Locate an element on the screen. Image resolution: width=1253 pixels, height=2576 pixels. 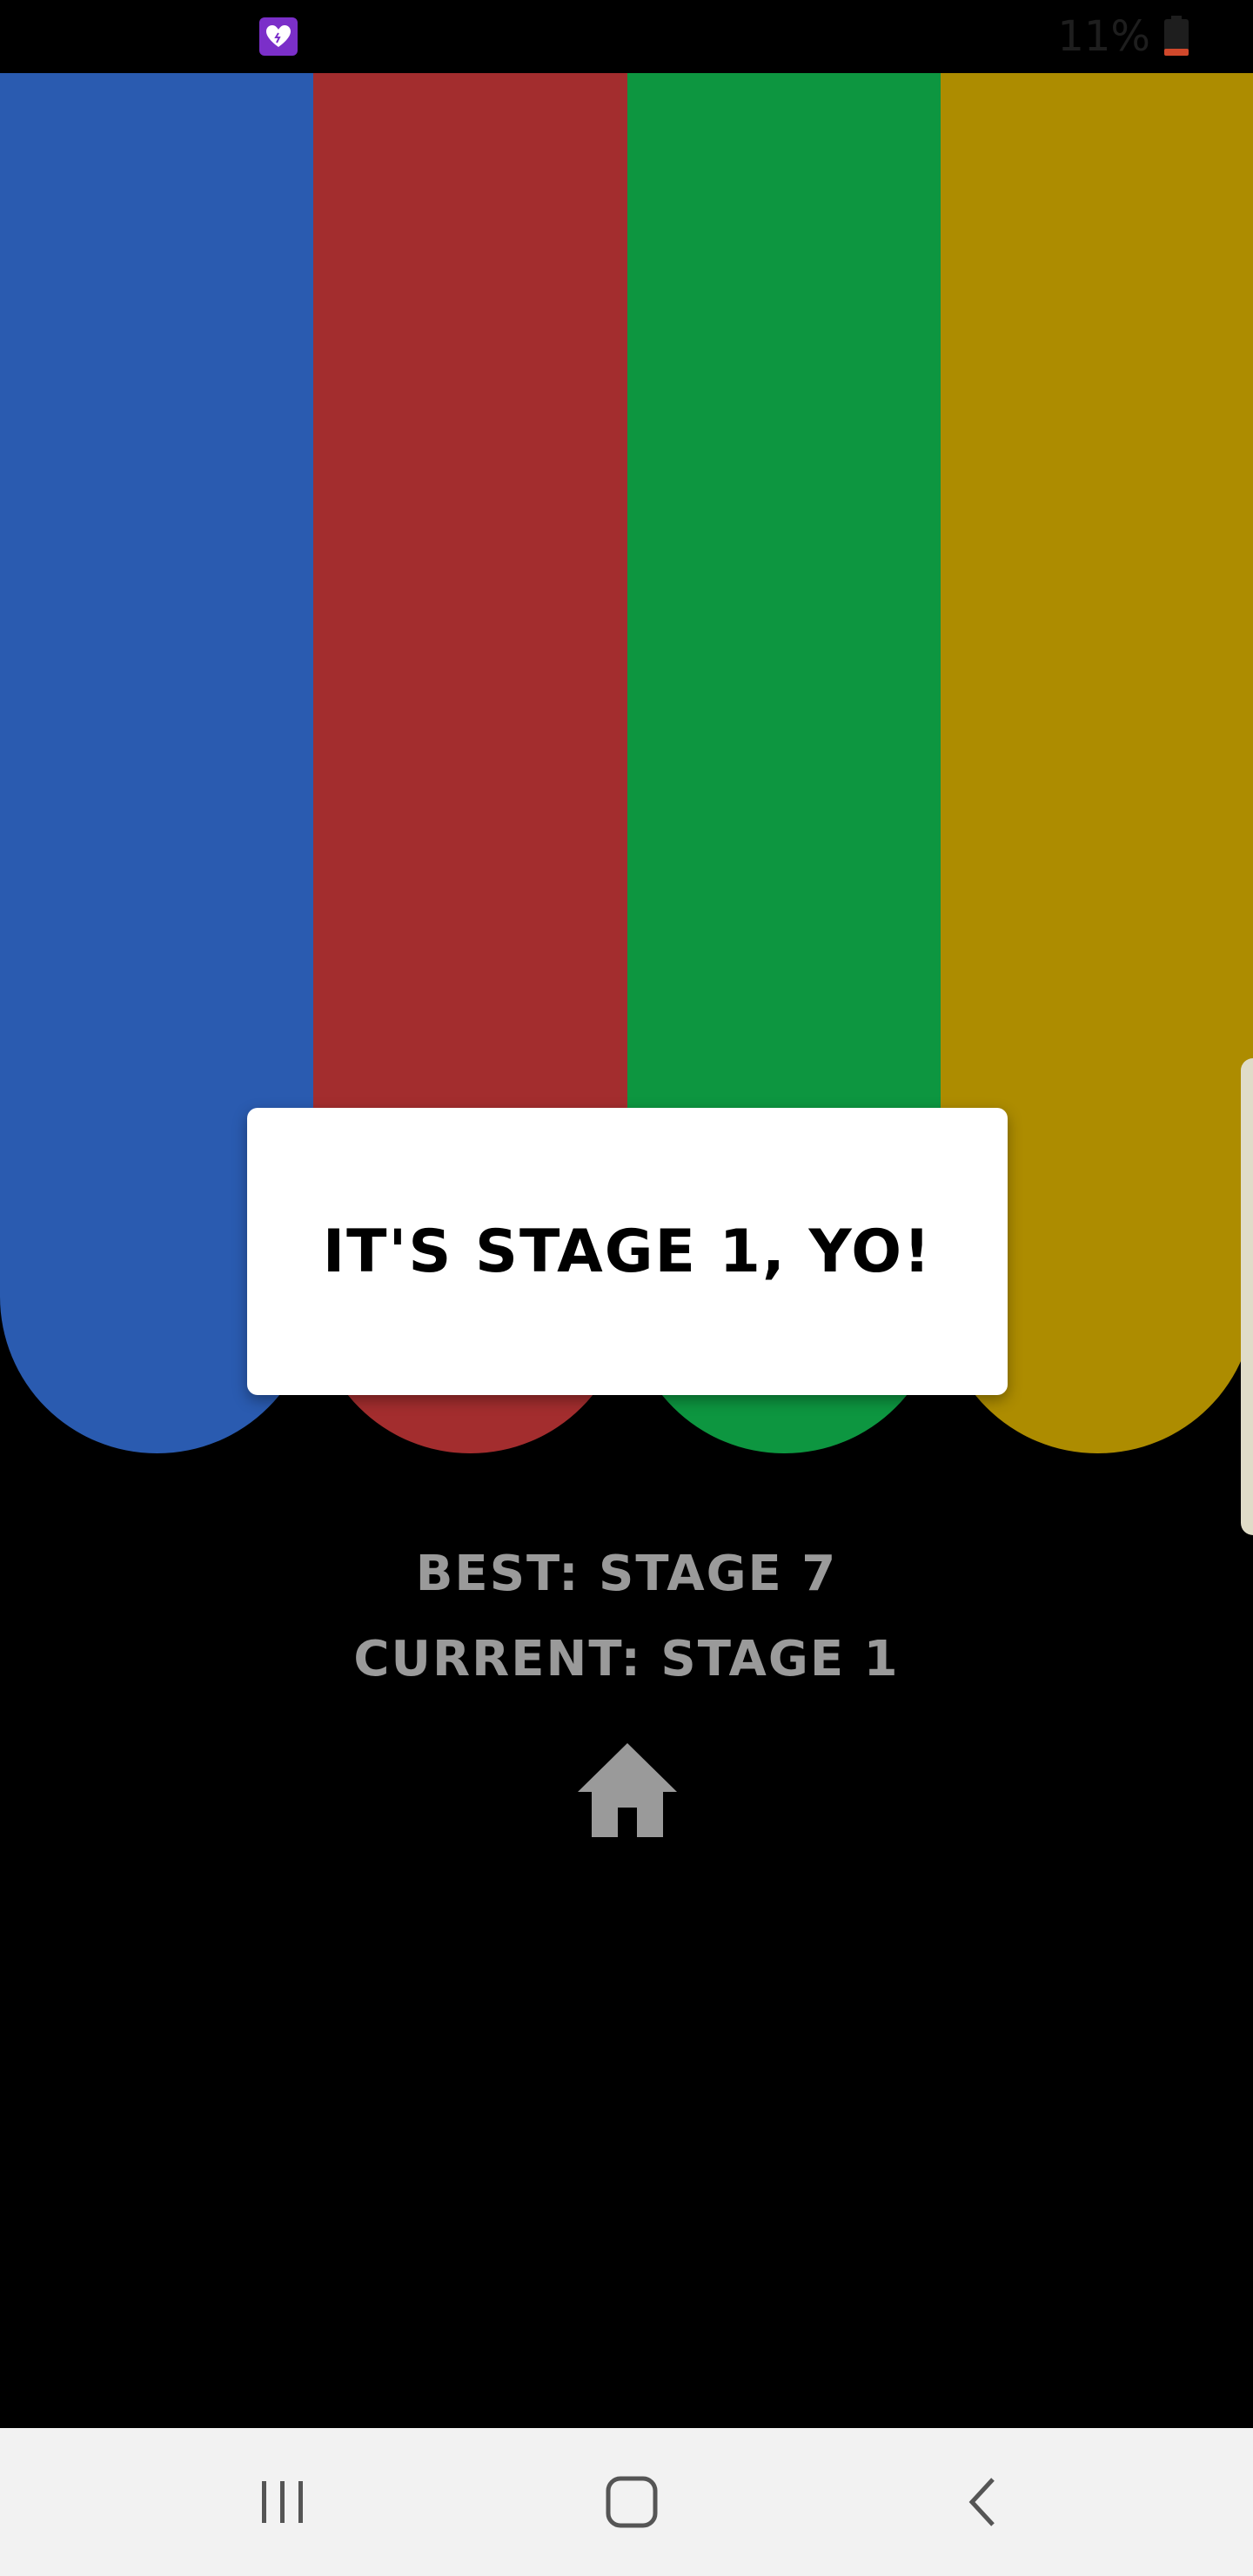
back-chevron-icon is located at coordinates (981, 2502).